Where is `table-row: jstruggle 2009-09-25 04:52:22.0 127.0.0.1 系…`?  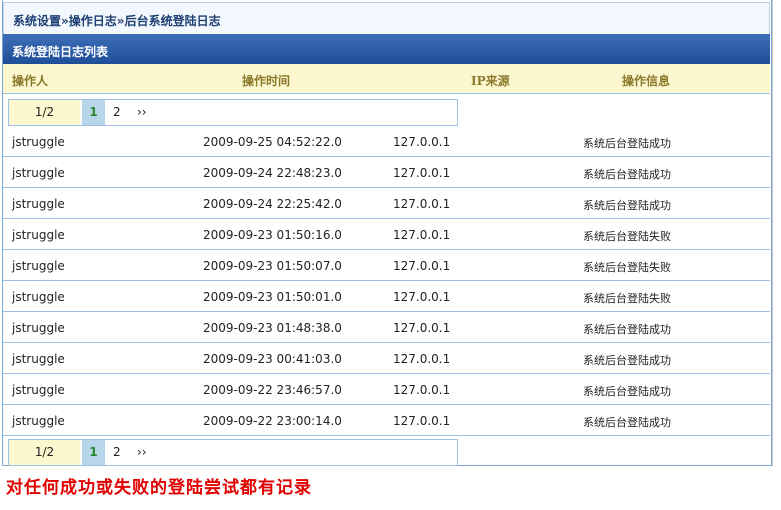
table-row: jstruggle 2009-09-25 04:52:22.0 127.0.0.1 系… is located at coordinates (386, 141).